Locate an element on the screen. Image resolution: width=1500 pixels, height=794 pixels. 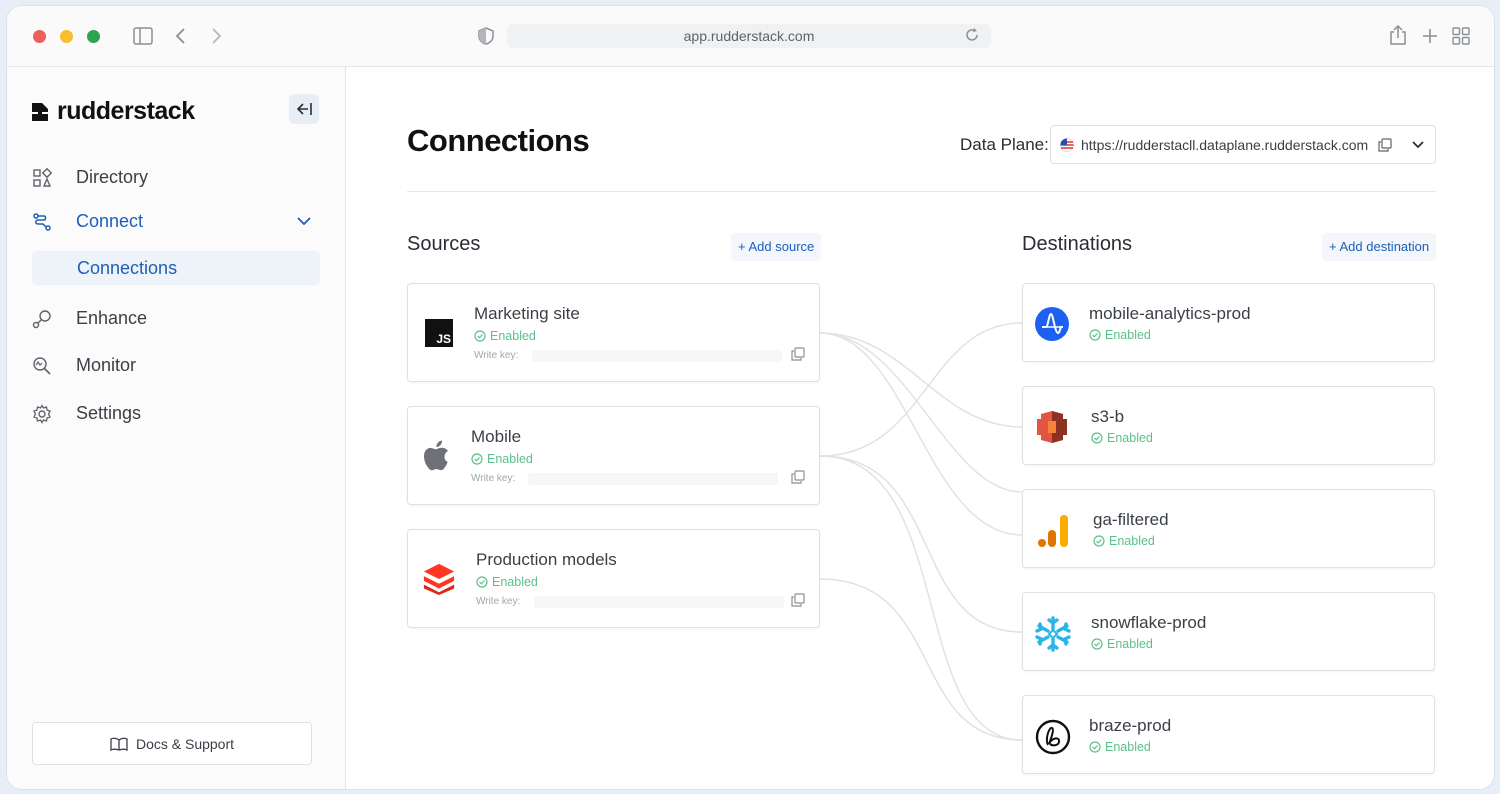
apple-icon is located at coordinates (435, 456).